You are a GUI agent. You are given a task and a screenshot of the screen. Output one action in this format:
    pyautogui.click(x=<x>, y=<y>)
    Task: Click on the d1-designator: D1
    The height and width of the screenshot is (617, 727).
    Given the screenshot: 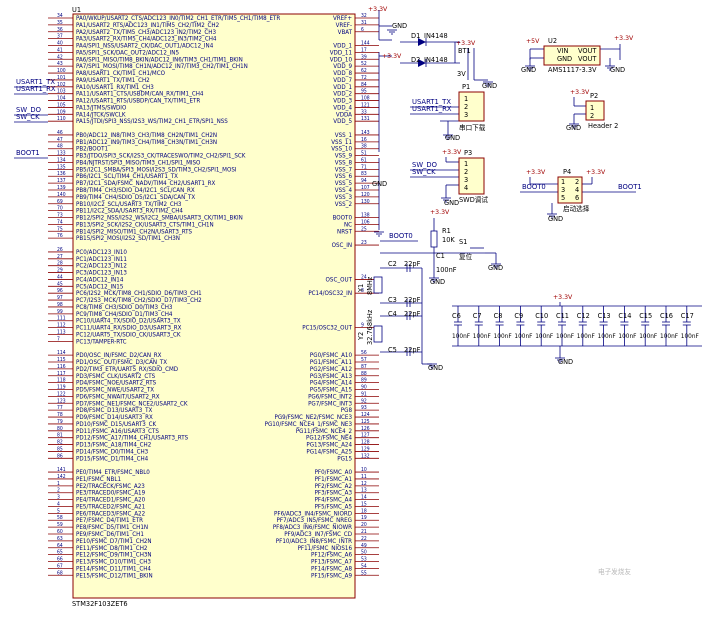 What is the action you would take?
    pyautogui.click(x=415, y=36)
    